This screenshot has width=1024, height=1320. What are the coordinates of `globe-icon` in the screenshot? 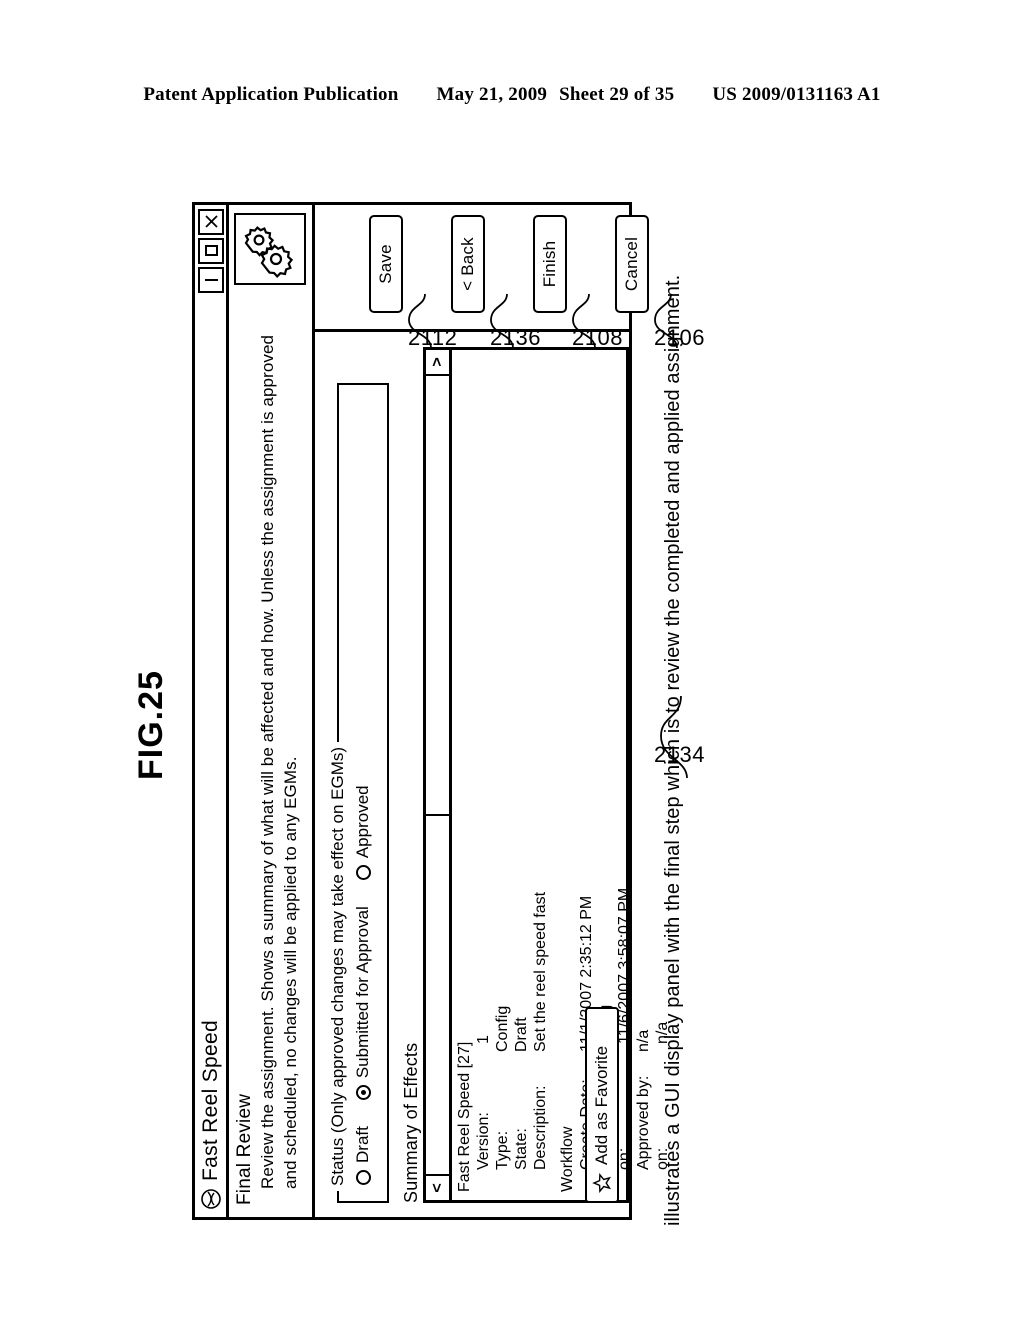 It's located at (211, 1199).